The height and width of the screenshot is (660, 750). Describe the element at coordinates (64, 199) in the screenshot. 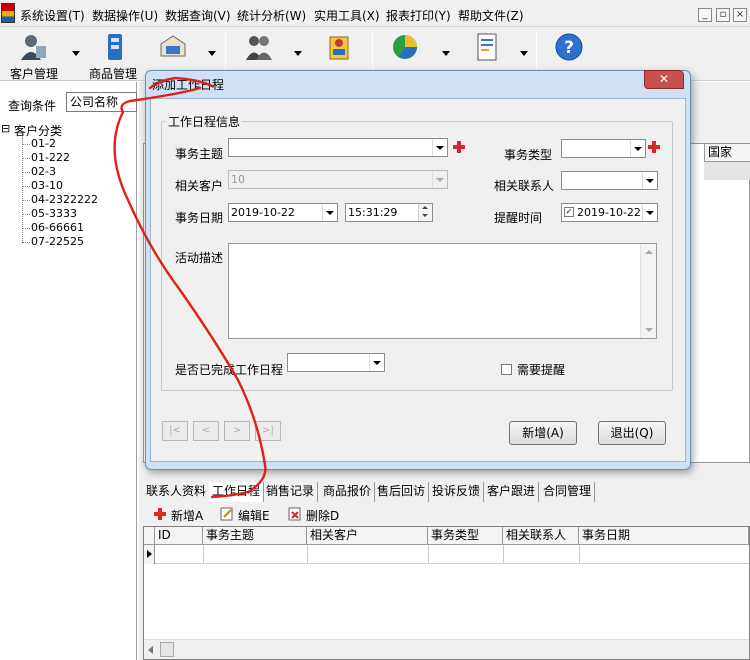

I see `tree-item: 04-2322222` at that location.